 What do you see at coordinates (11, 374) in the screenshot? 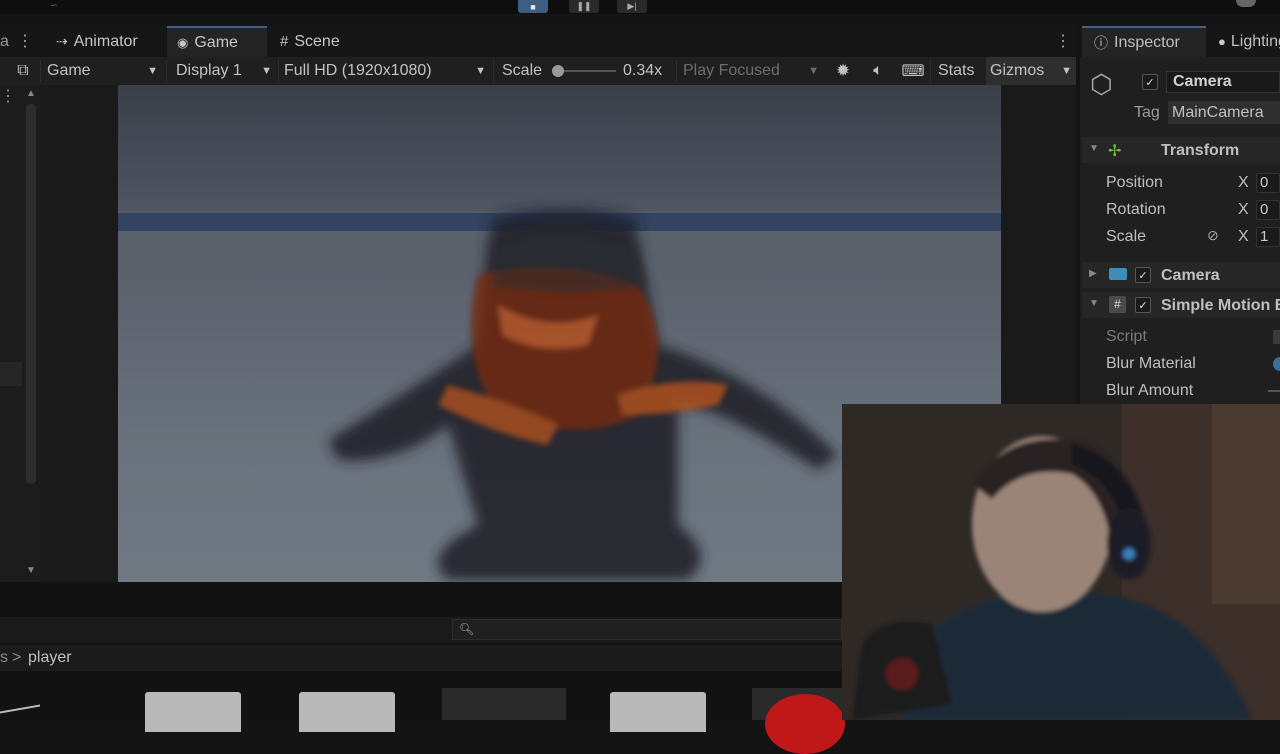
I see `hierarchy-selected-row` at bounding box center [11, 374].